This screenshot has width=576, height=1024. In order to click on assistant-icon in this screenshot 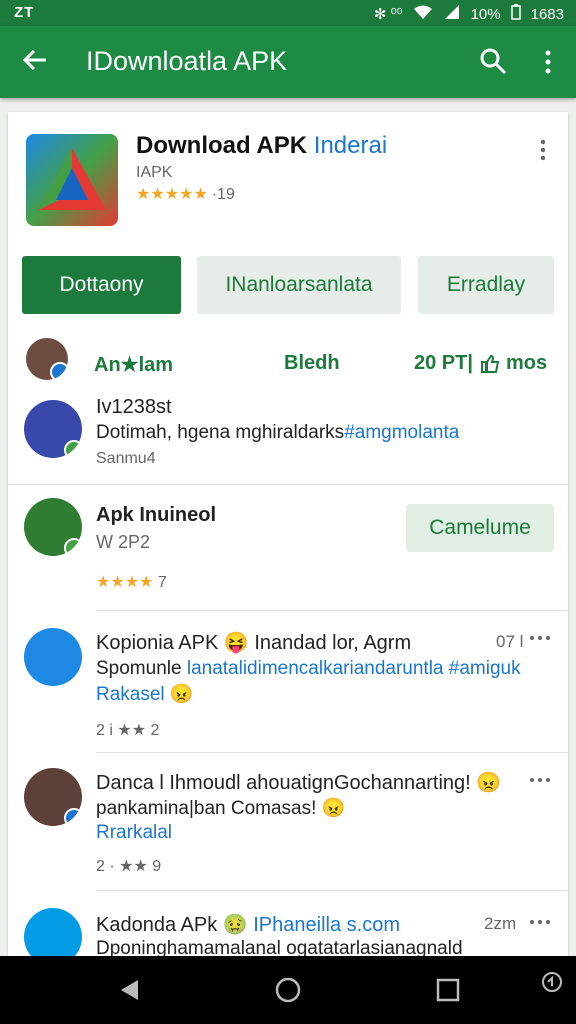, I will do `click(552, 984)`.